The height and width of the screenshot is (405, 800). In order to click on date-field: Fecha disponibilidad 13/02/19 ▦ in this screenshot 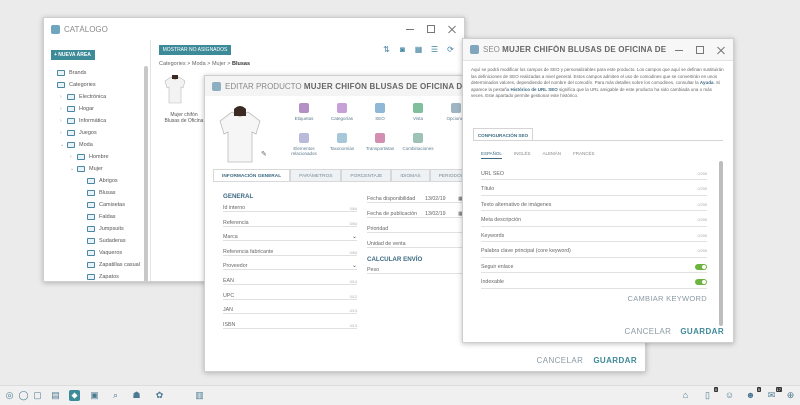, I will do `click(415, 197)`.